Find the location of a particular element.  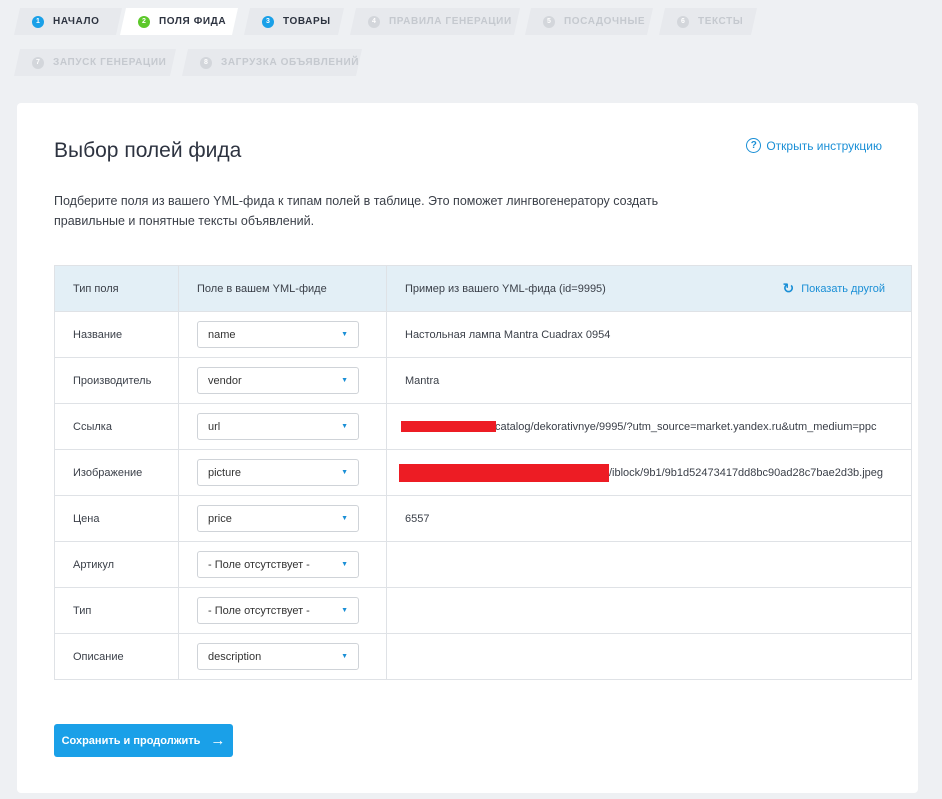

row-field-cell: description ▼ is located at coordinates (283, 656).